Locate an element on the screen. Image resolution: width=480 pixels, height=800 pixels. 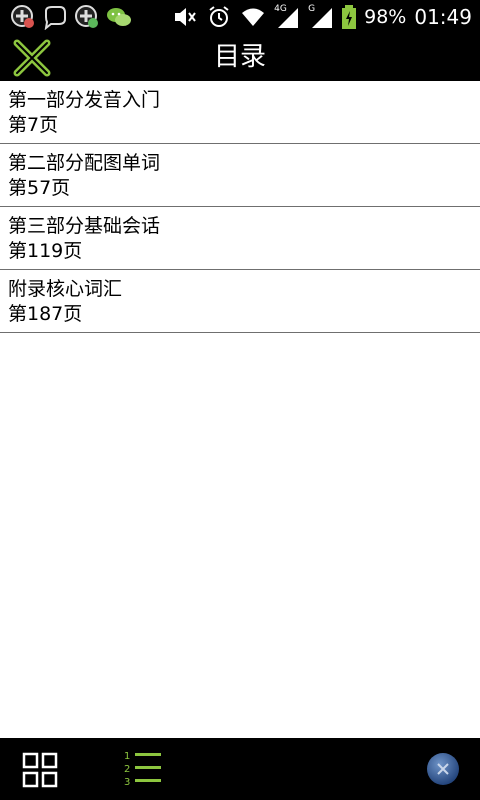
toc-item: 第二部分配图单词 第57页 is located at coordinates (240, 175).